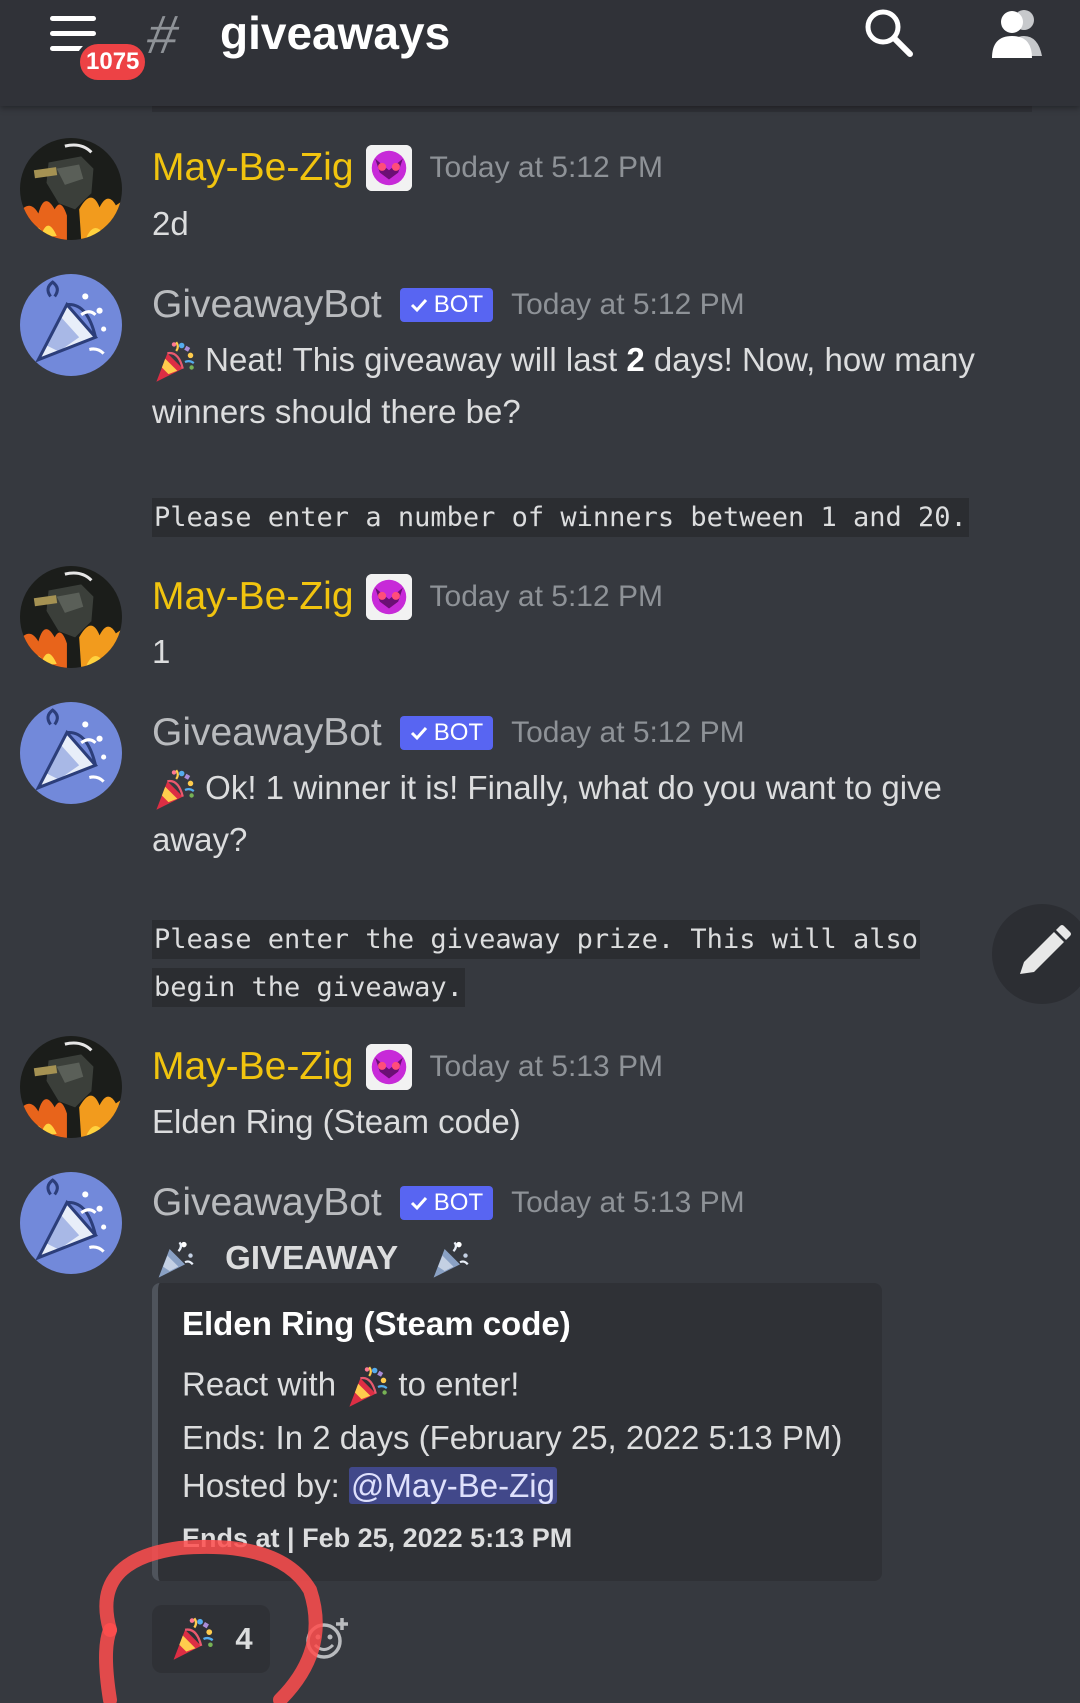  I want to click on message-text-part: Neat! This giveaway will last, so click(411, 359).